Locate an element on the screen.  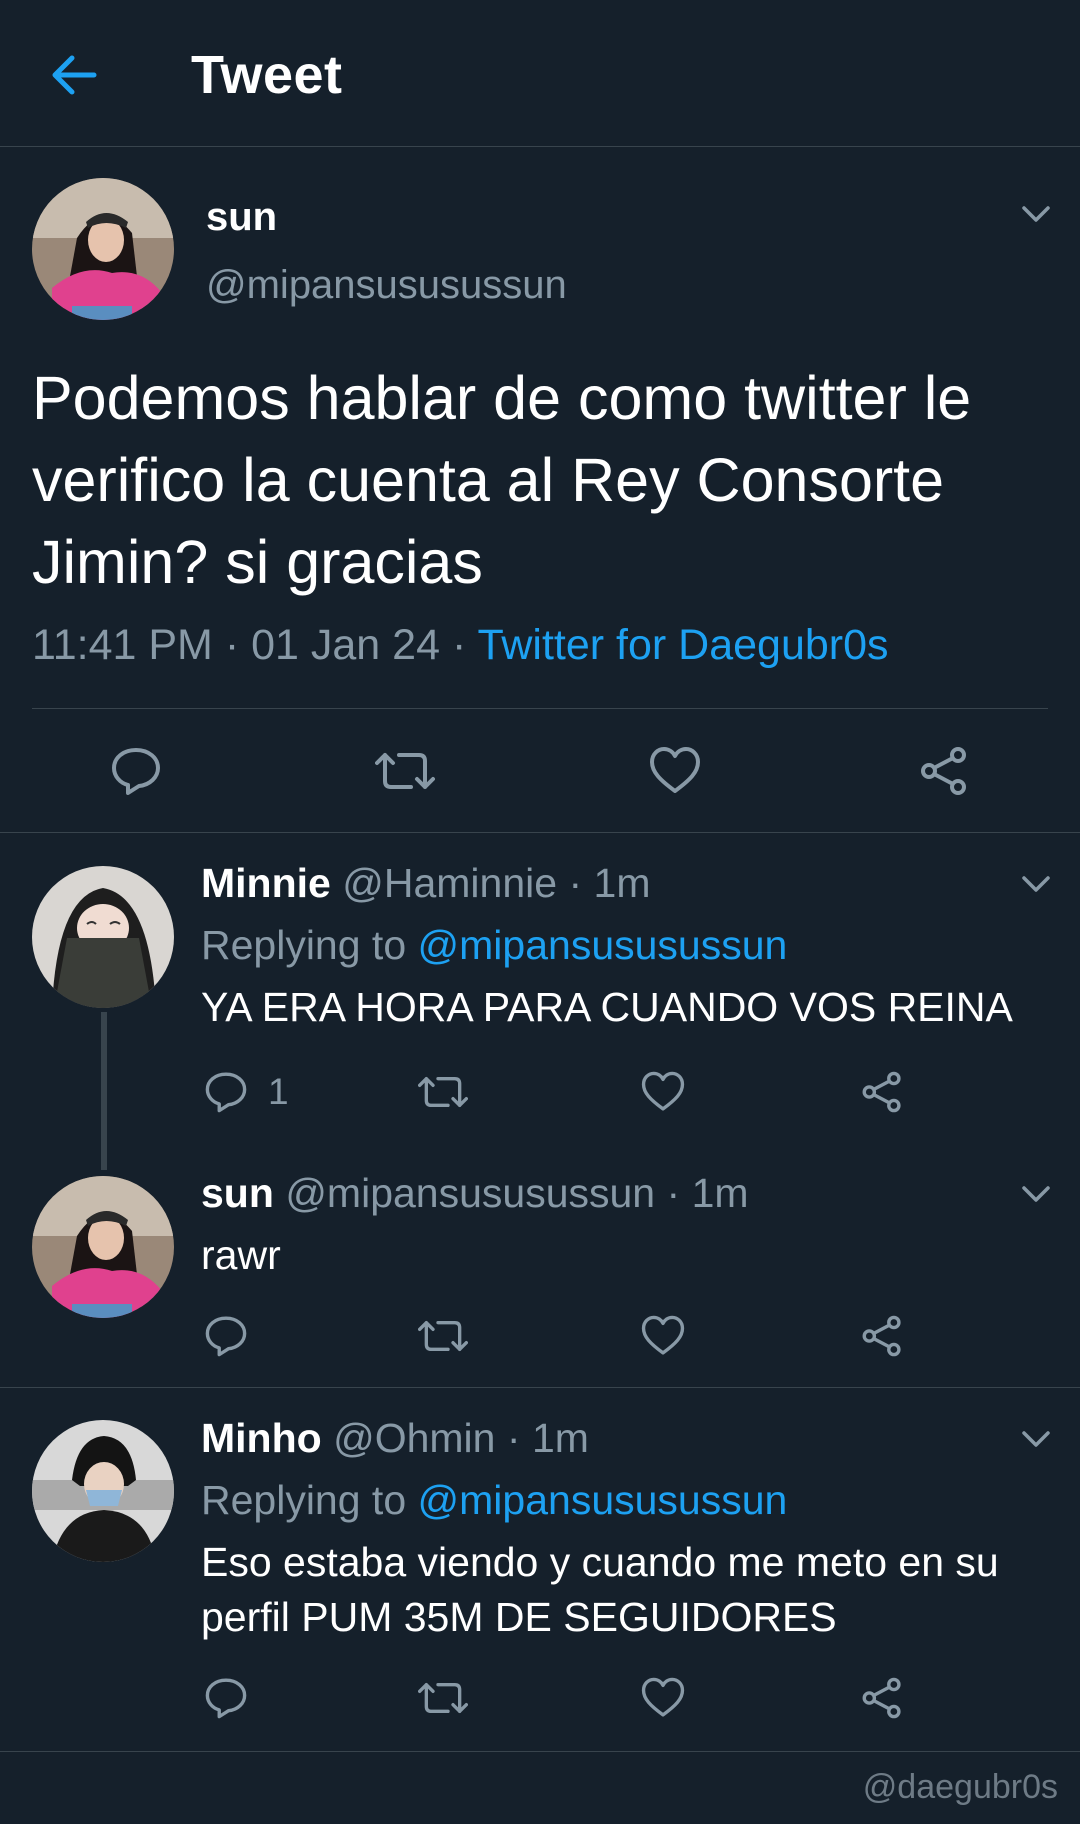
reply-button: 1 is located at coordinates (246, 1092).